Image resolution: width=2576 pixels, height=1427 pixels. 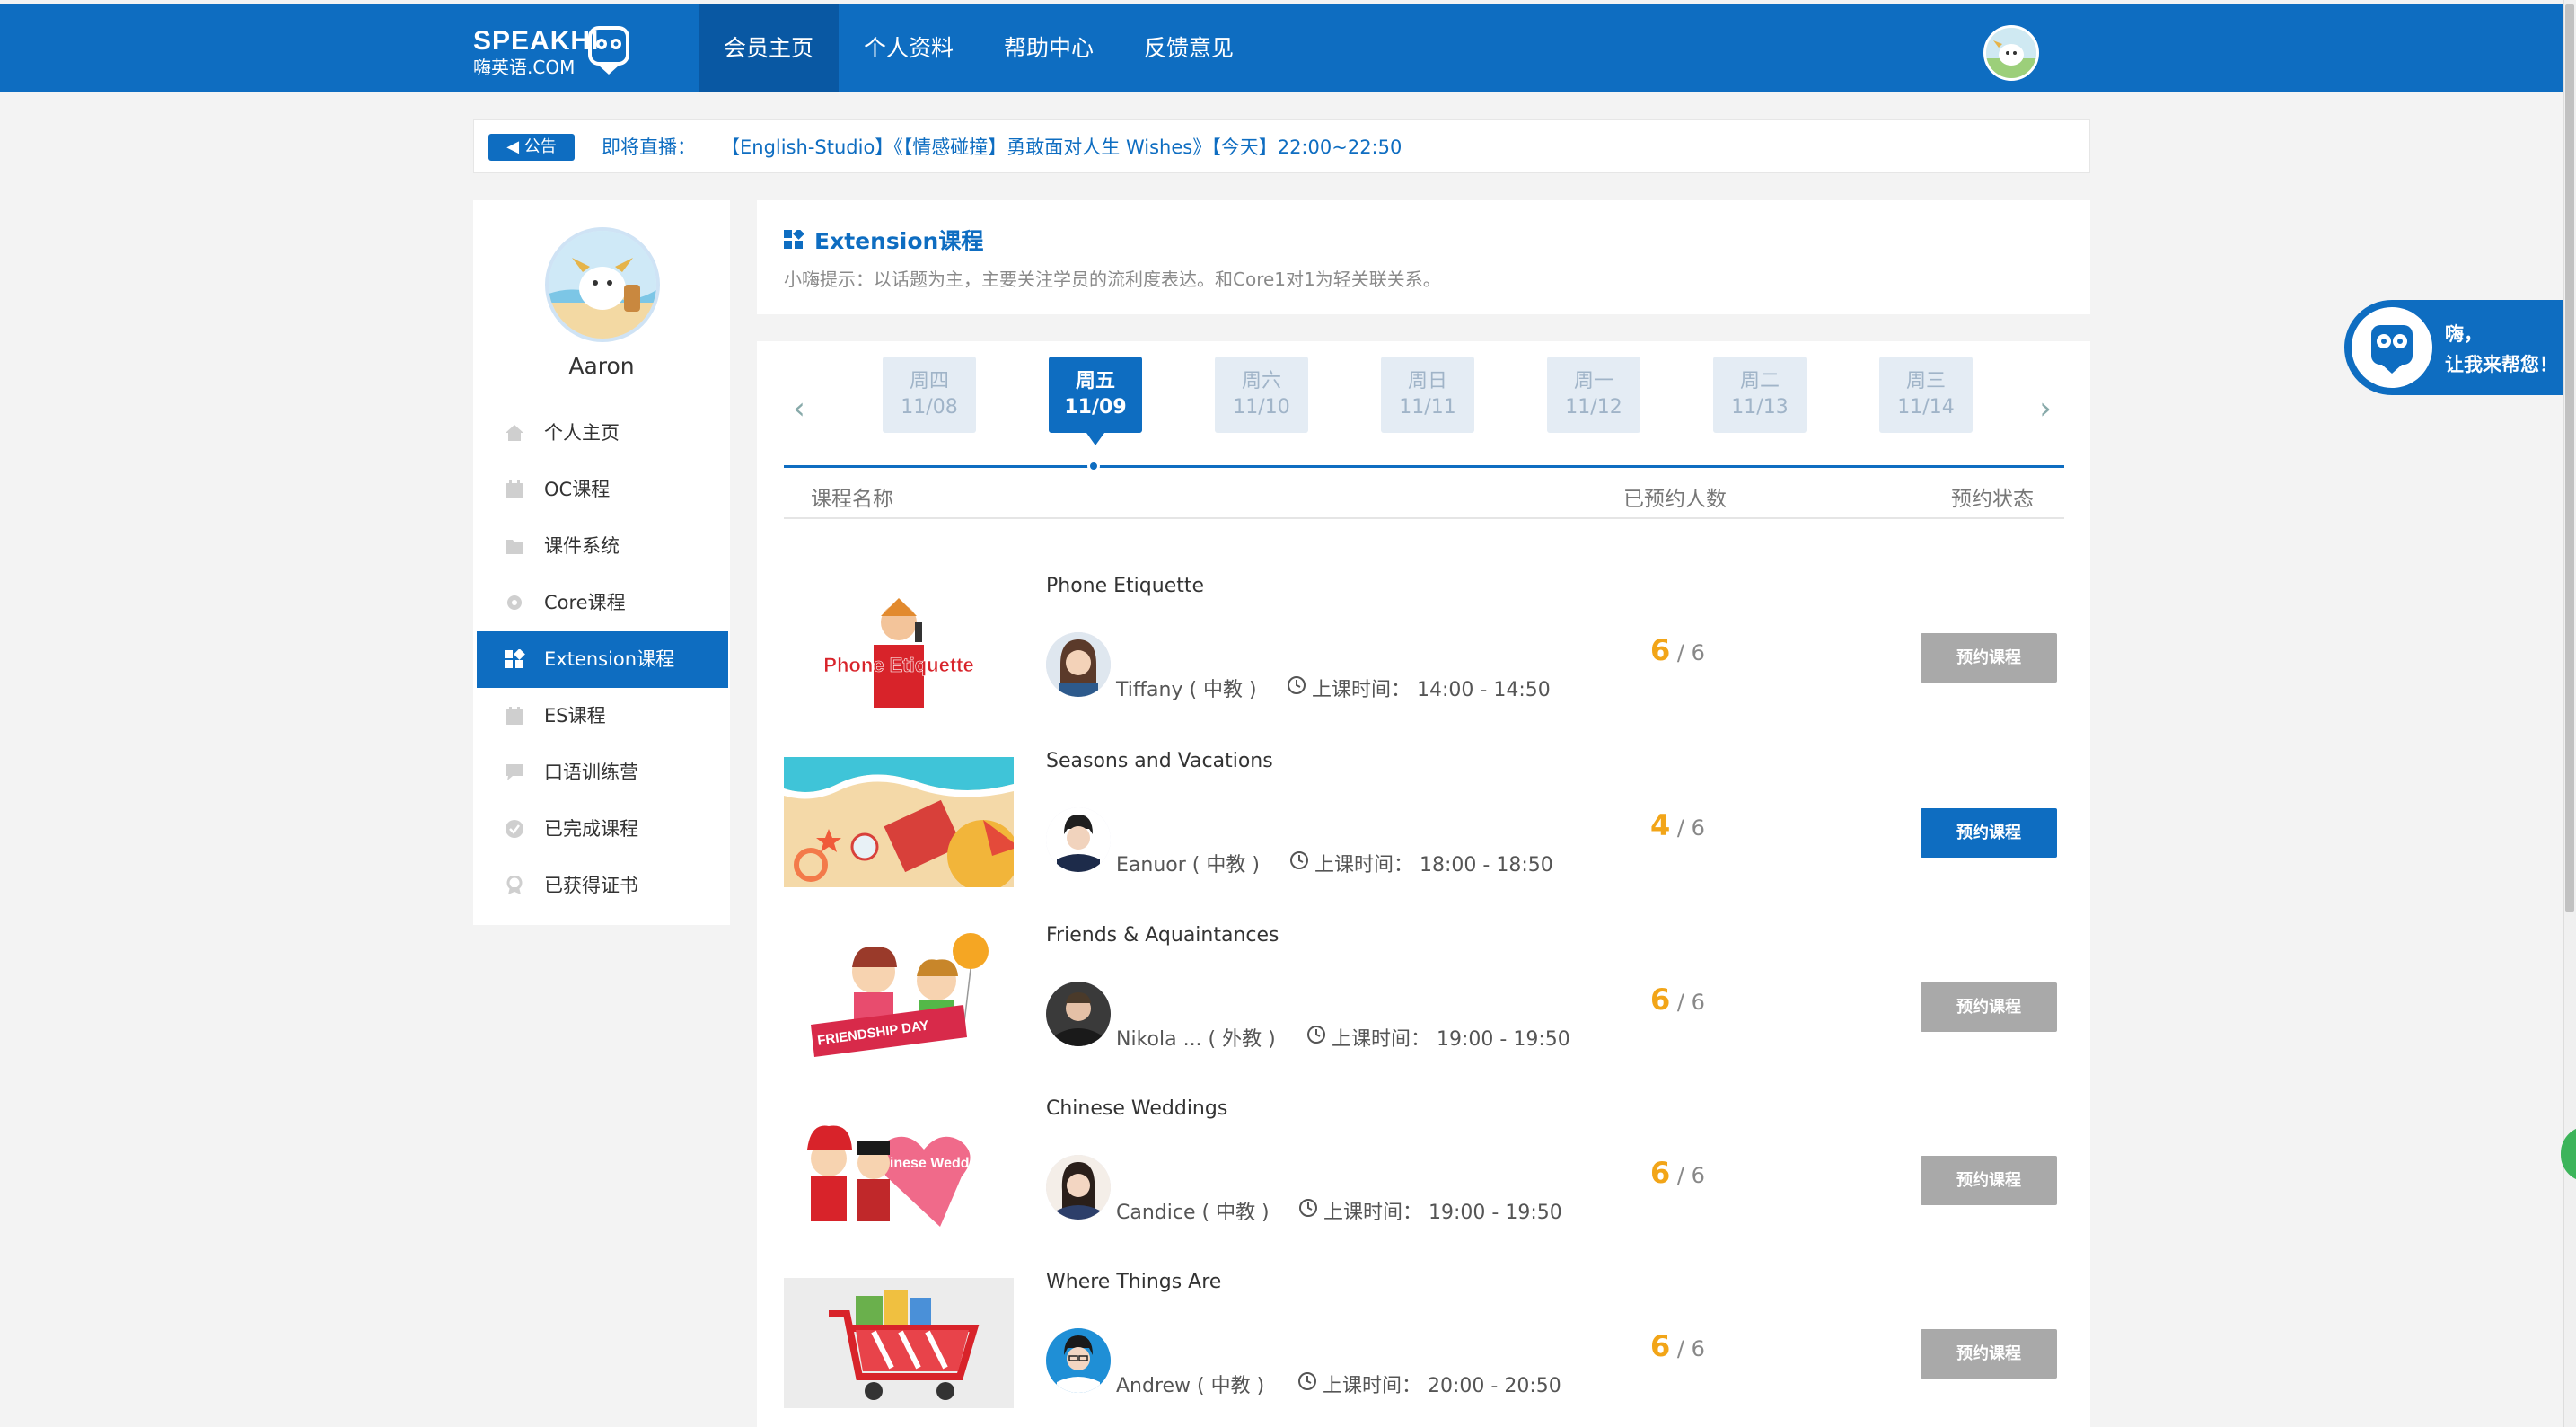 I want to click on day-tab-selected: 周五 11/09, so click(x=1095, y=401).